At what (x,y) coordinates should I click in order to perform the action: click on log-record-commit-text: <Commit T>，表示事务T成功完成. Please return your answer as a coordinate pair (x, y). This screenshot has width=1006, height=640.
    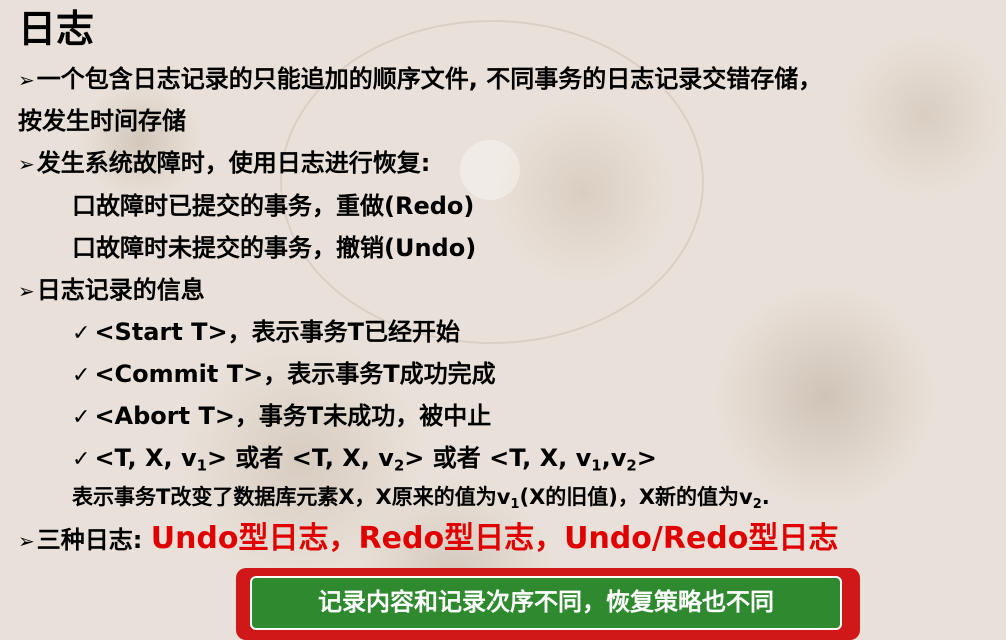
    Looking at the image, I should click on (295, 374).